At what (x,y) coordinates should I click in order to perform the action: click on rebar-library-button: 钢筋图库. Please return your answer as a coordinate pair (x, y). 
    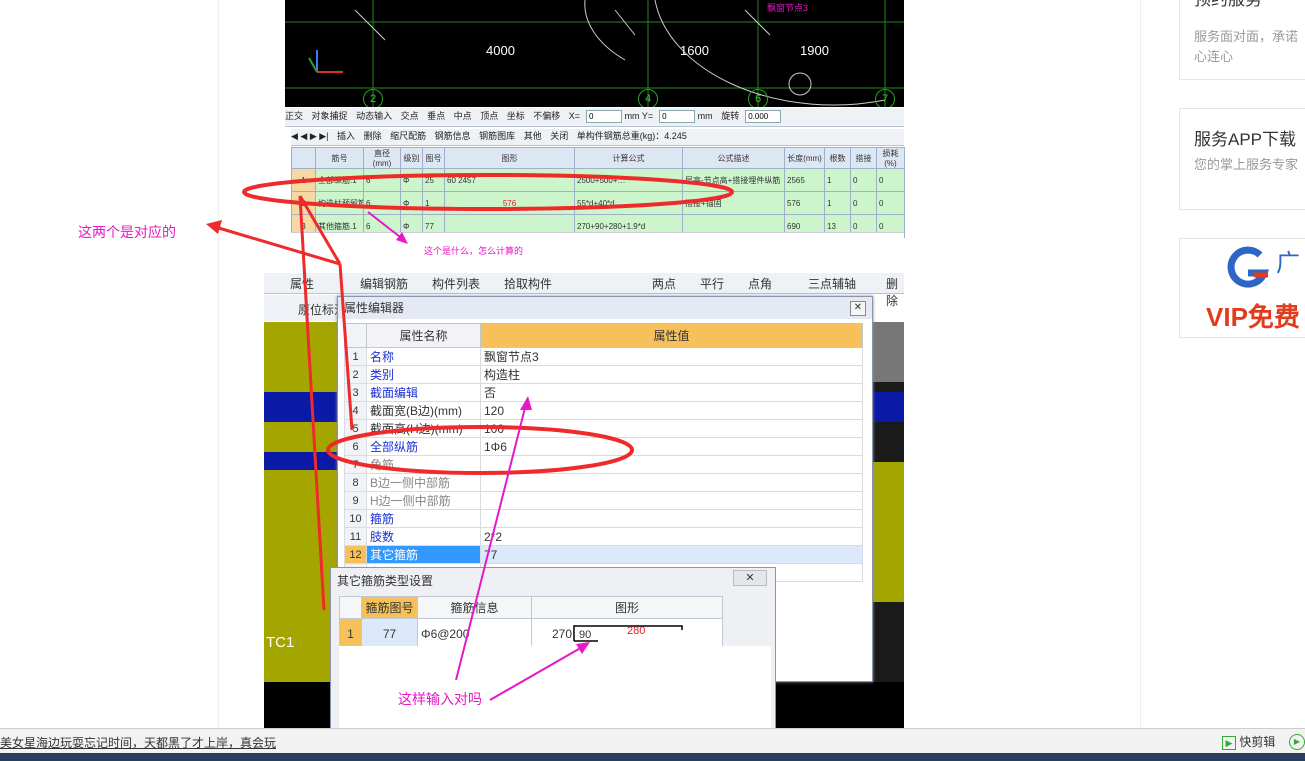
    Looking at the image, I should click on (497, 136).